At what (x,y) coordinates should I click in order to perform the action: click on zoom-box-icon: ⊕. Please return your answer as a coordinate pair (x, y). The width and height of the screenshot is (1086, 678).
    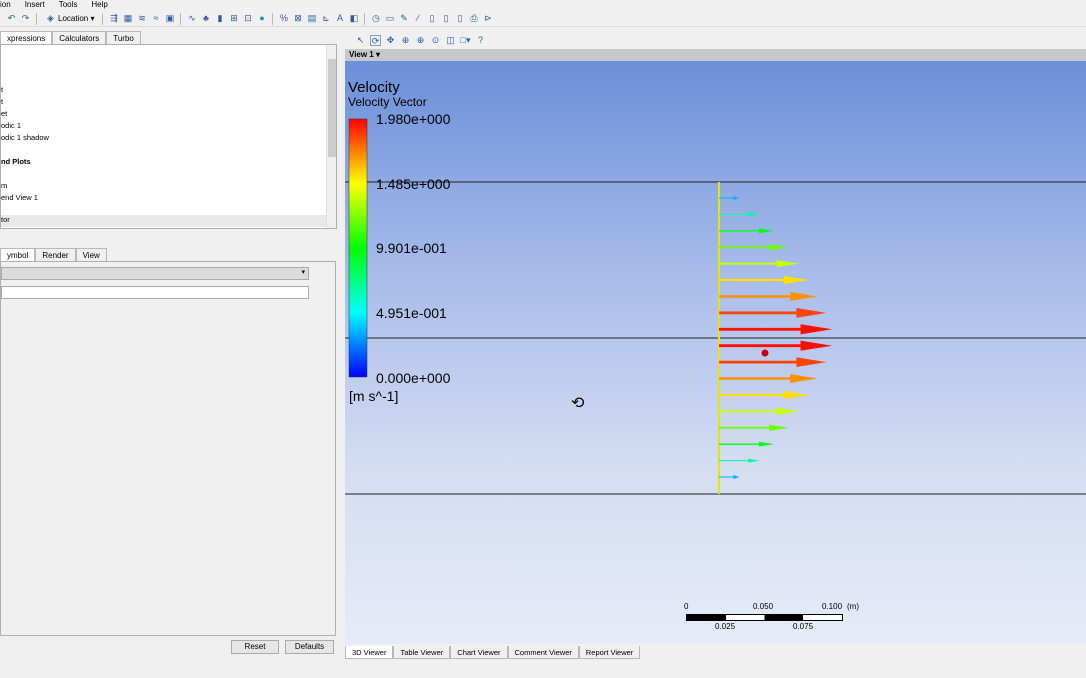
    Looking at the image, I should click on (420, 40).